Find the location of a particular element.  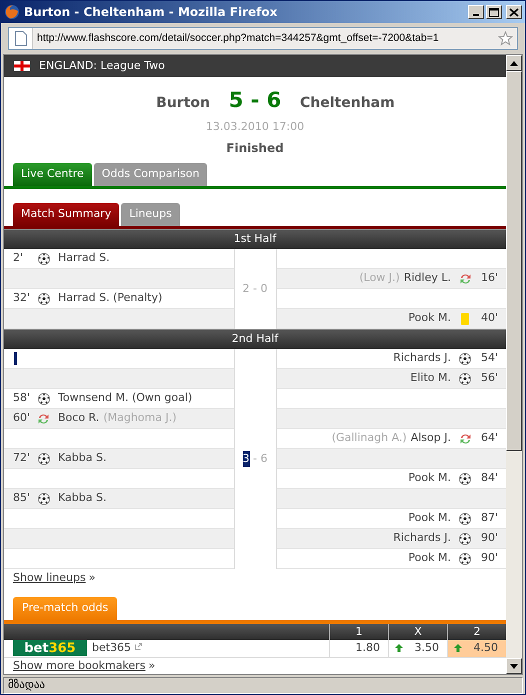

bookmaker-logo: bet365 is located at coordinates (50, 648).